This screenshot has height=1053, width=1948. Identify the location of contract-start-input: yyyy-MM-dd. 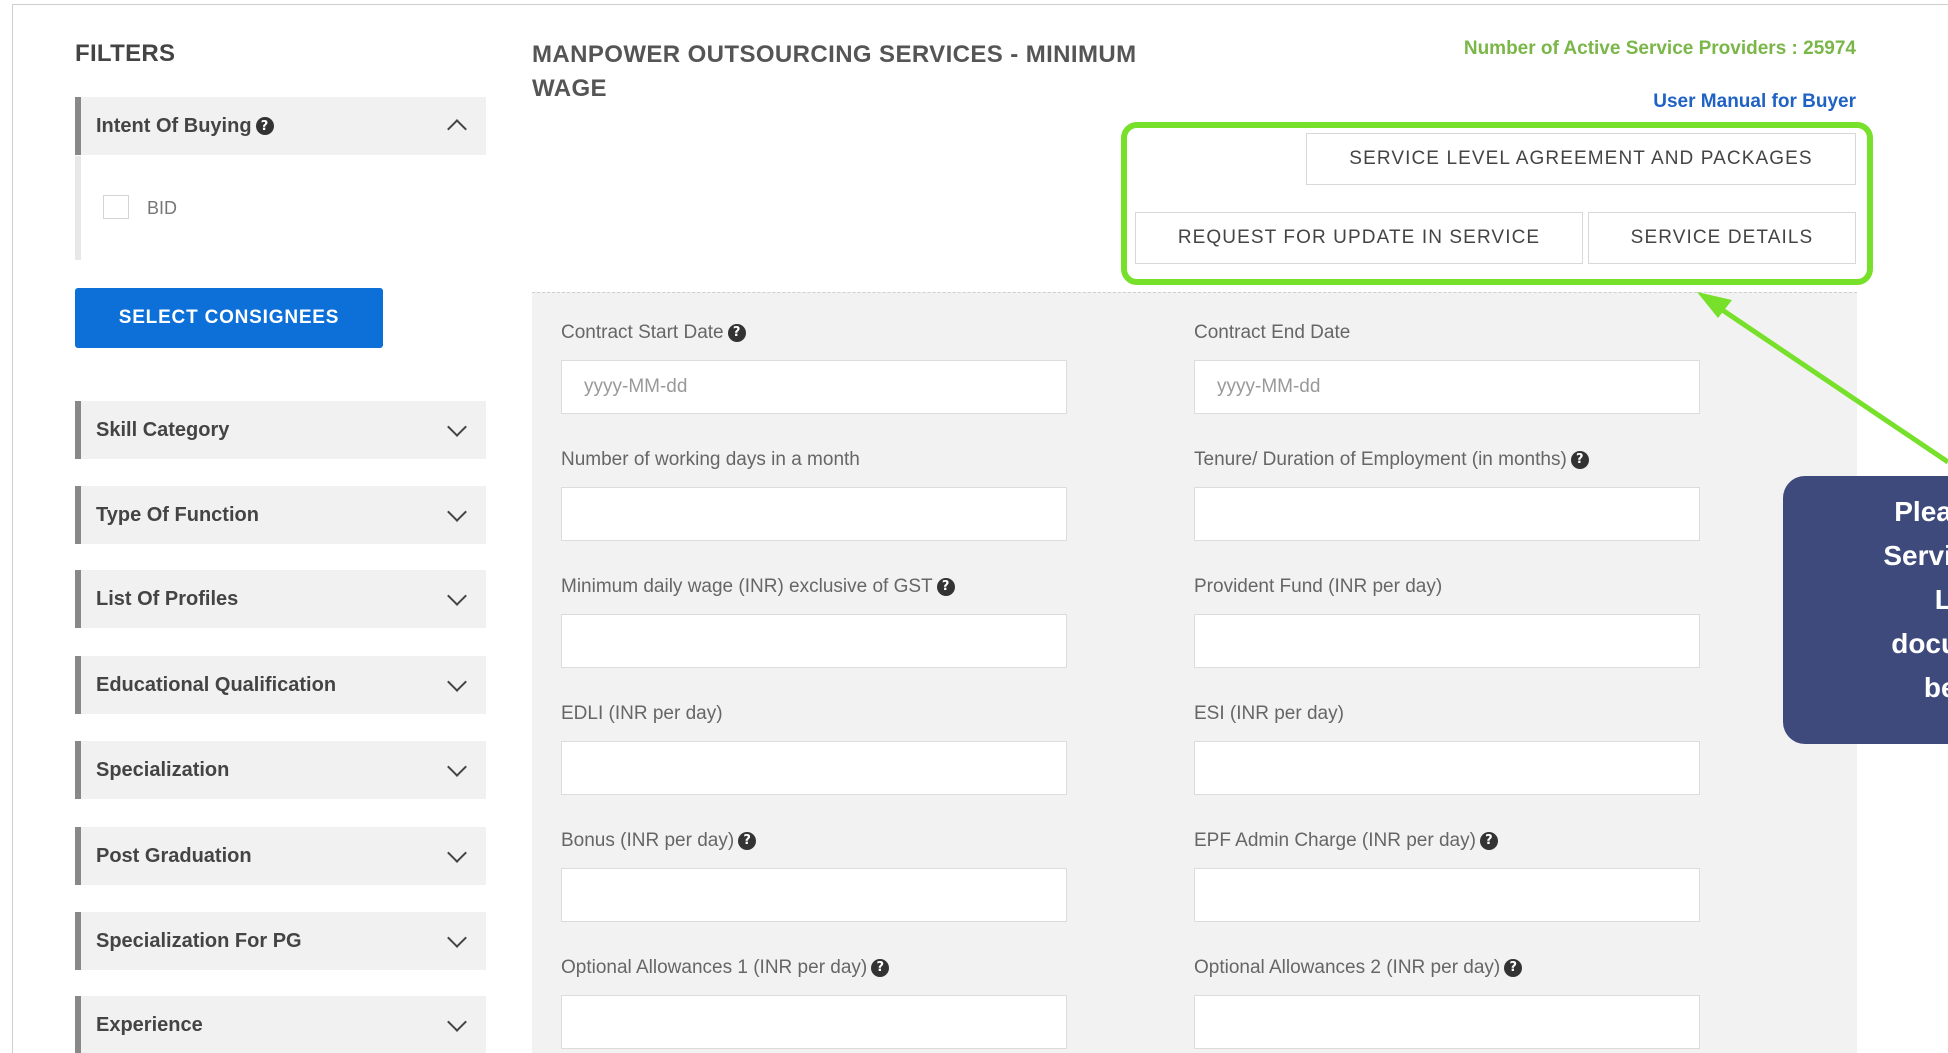
(814, 387).